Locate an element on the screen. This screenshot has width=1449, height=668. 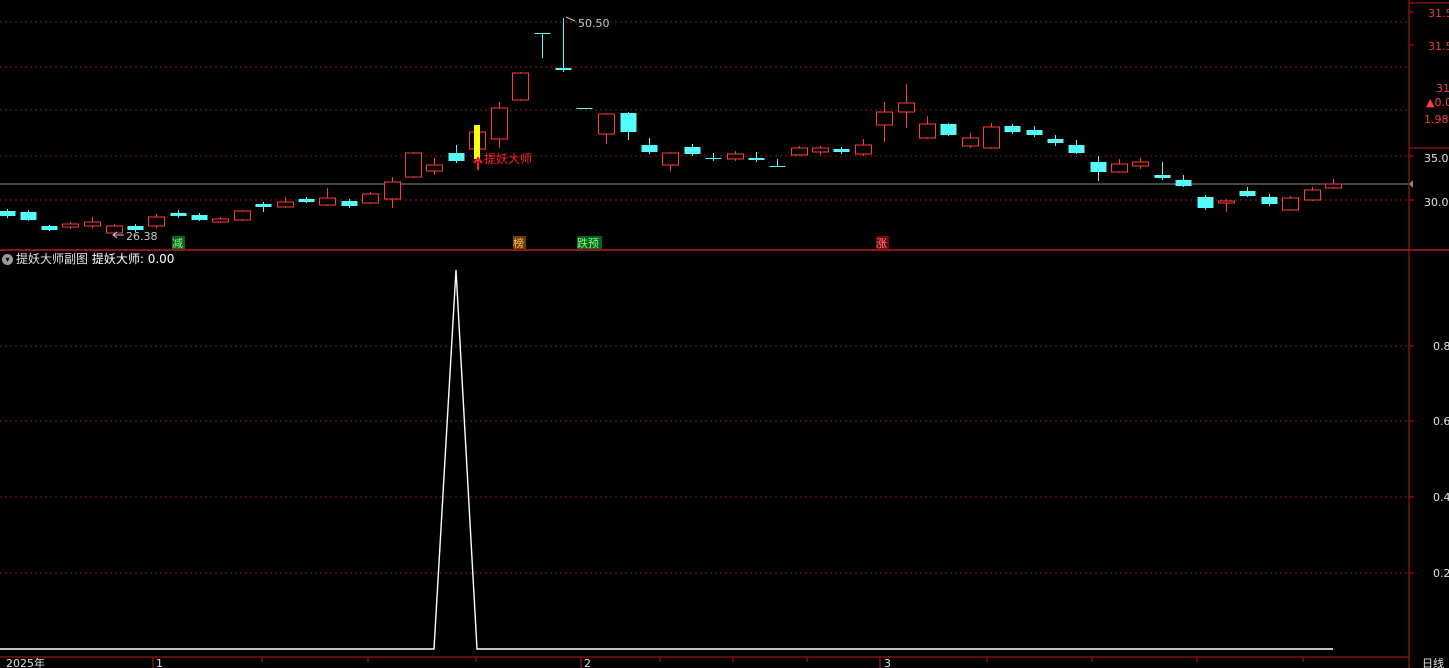
indicator-title-bar: ▾ 提妖大师副图 提妖大师: 0.00 is located at coordinates (88, 259).